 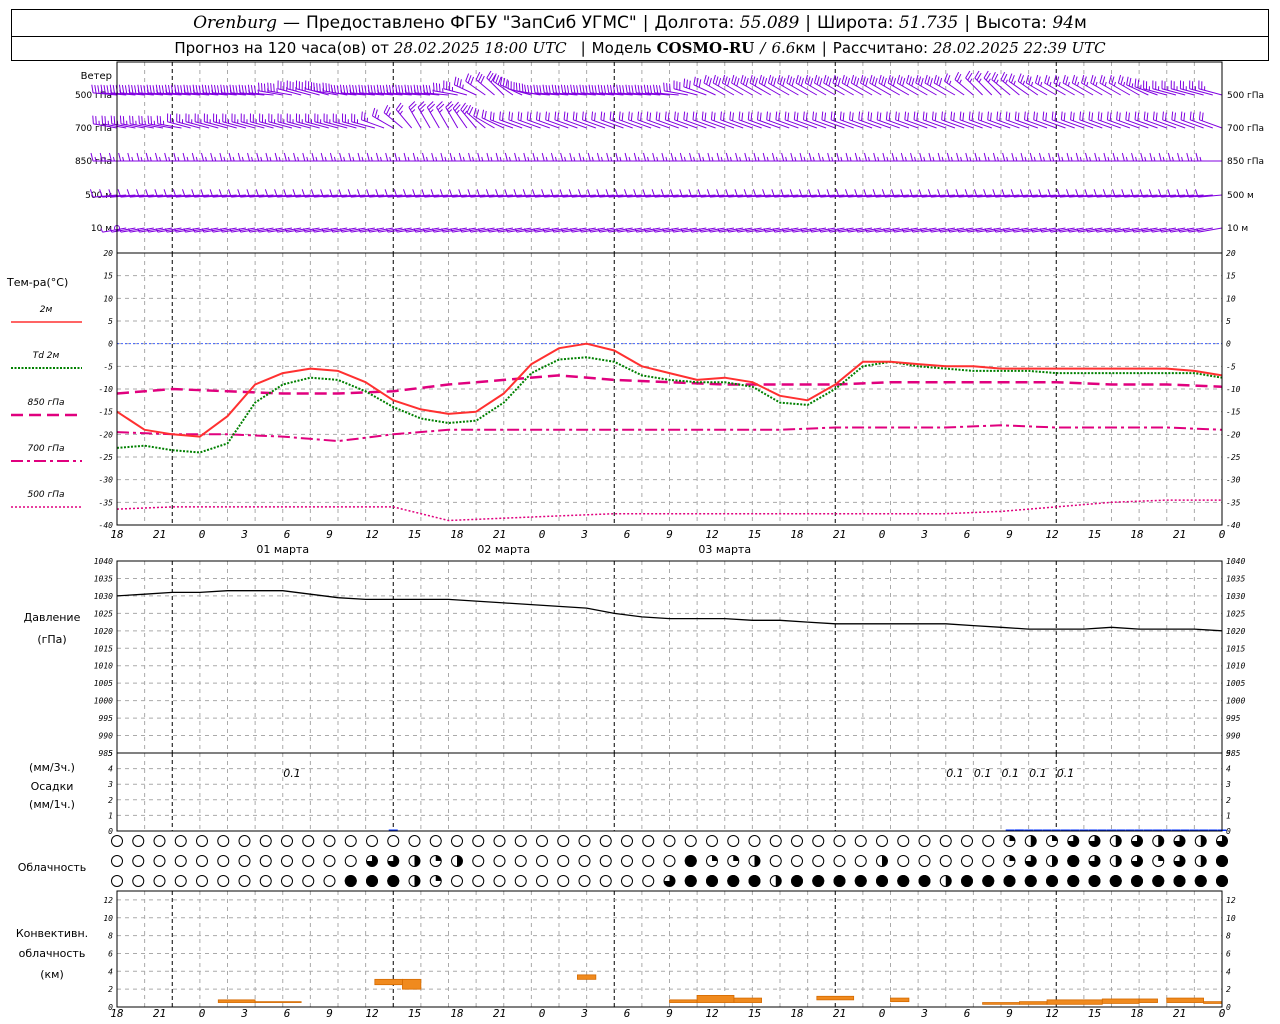 I want to click on pressure-grid-tick-right: 1030, so click(x=1235, y=596).